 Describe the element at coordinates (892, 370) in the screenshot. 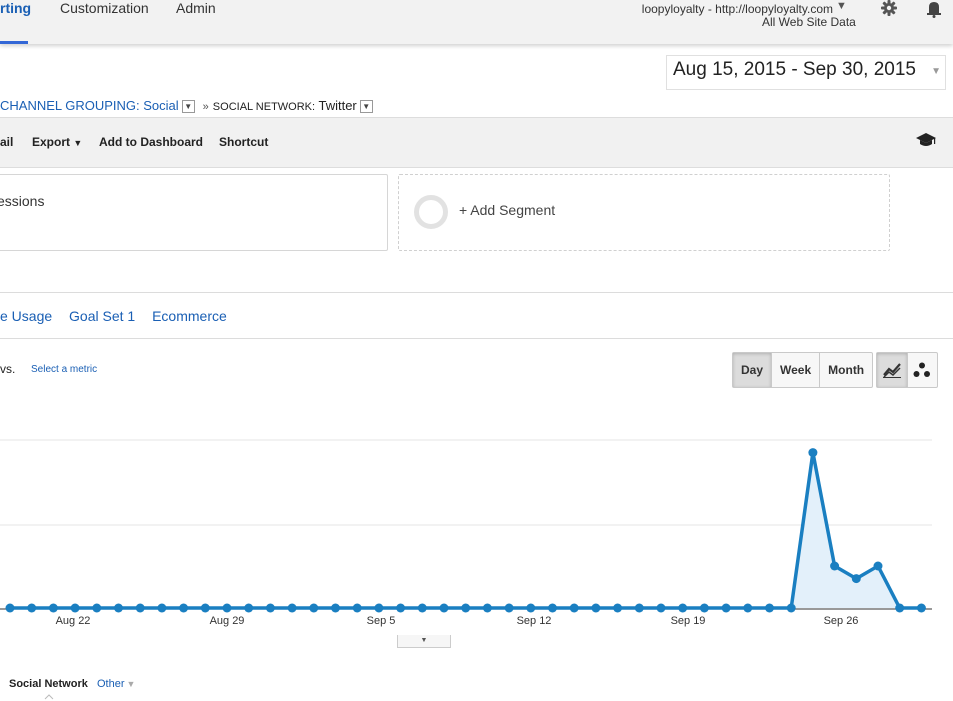

I see `line-chart-button` at that location.